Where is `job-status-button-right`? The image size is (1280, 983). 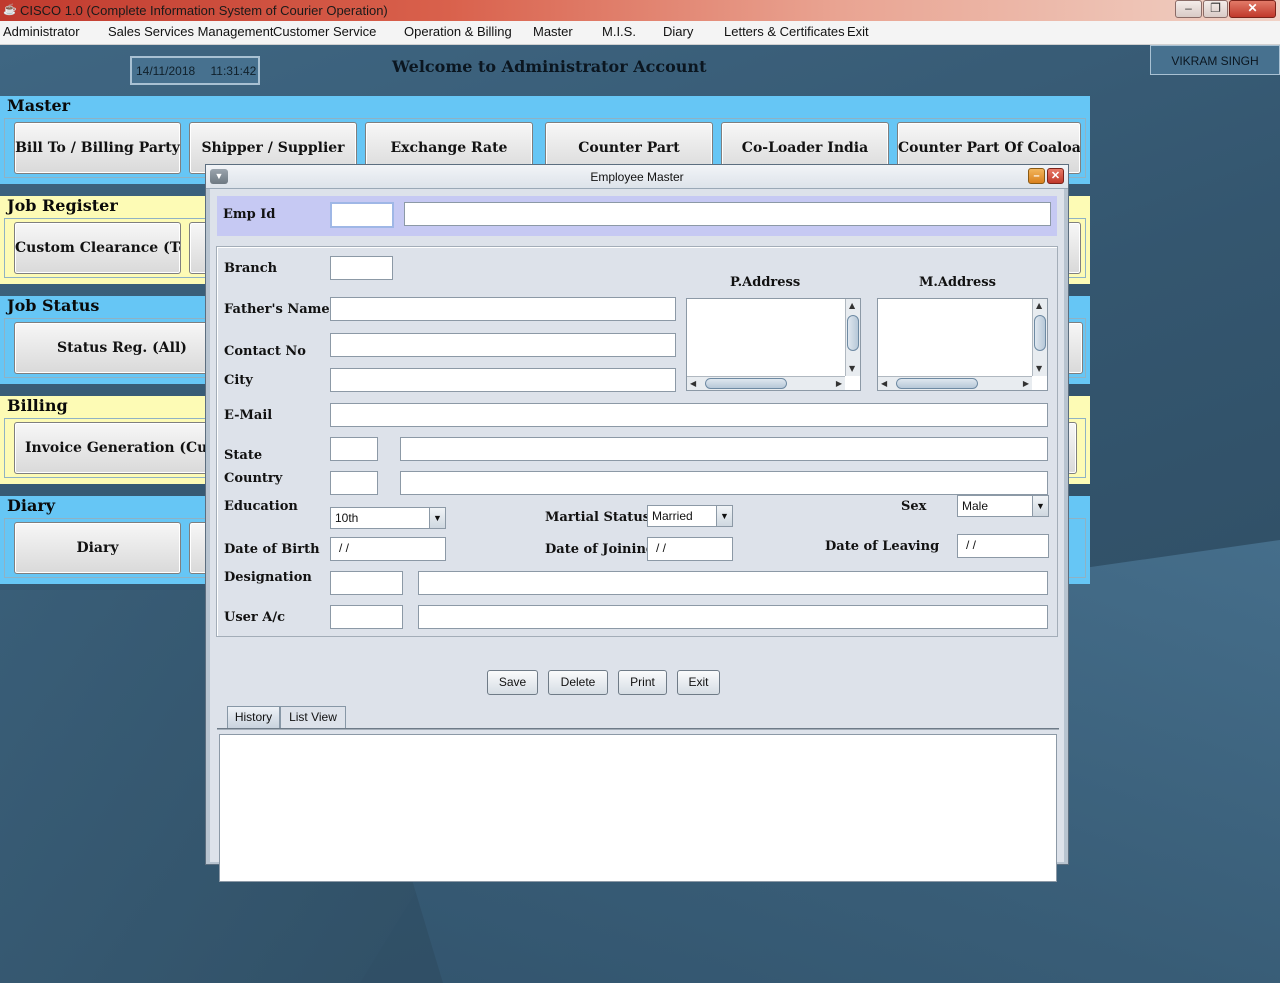
job-status-button-right is located at coordinates (1075, 348).